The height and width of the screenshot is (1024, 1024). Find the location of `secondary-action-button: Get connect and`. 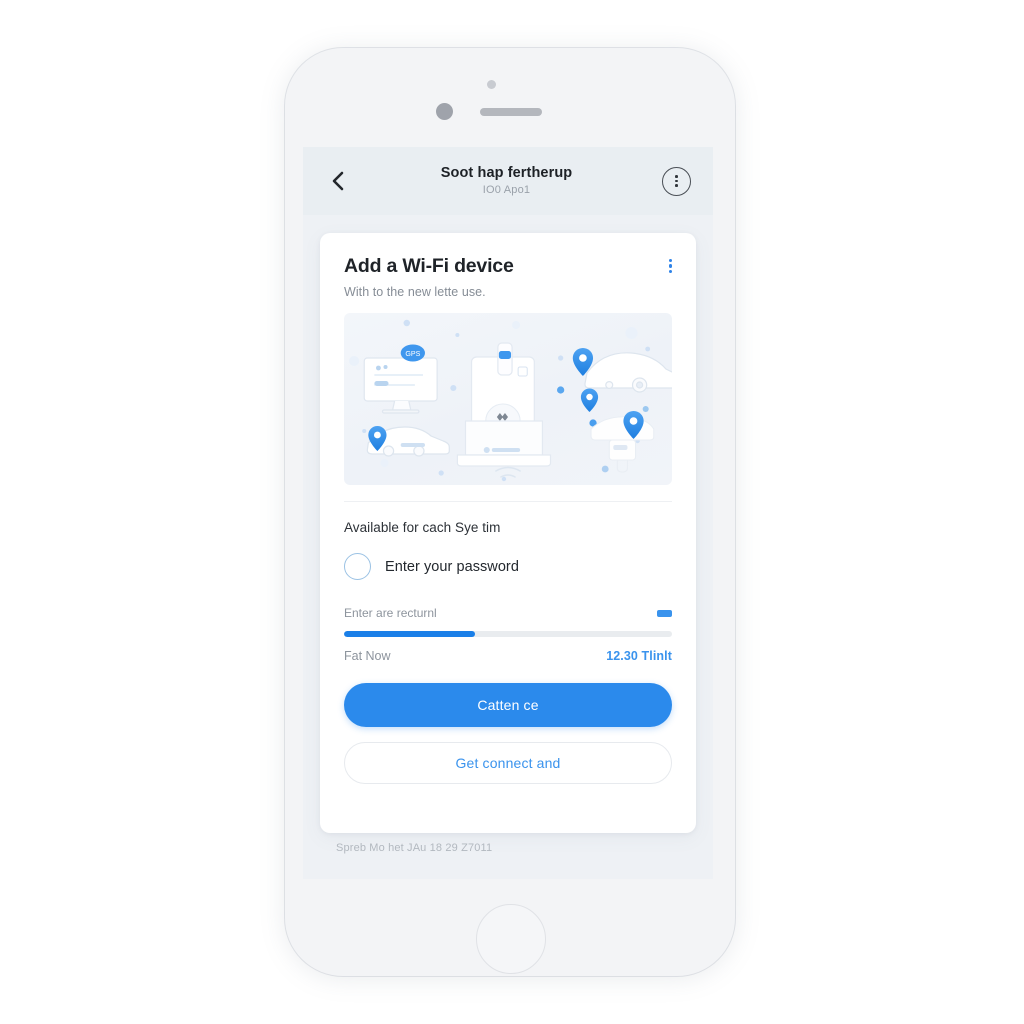

secondary-action-button: Get connect and is located at coordinates (508, 763).